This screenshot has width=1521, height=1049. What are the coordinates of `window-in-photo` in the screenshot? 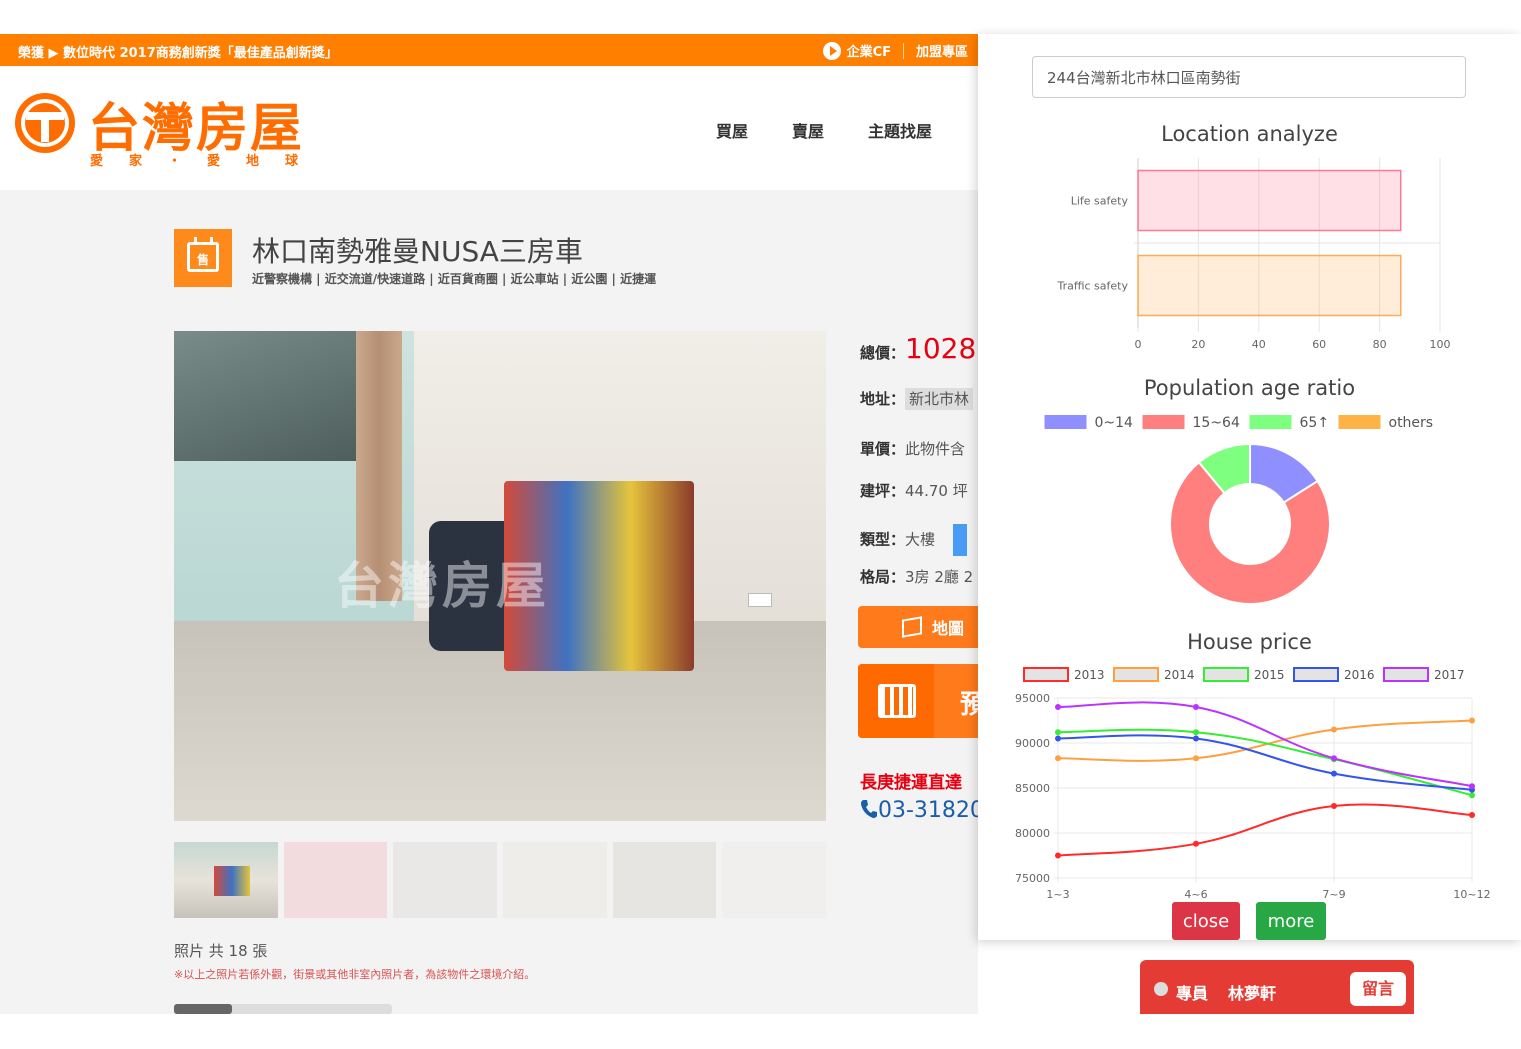 It's located at (269, 396).